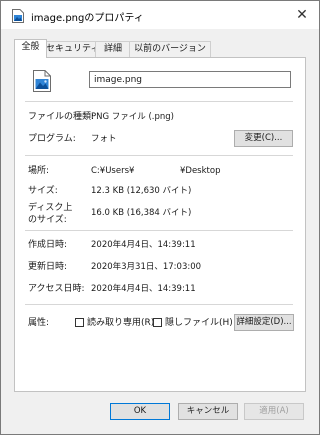 This screenshot has height=435, width=320. I want to click on cancel-button: キャンセル, so click(208, 411).